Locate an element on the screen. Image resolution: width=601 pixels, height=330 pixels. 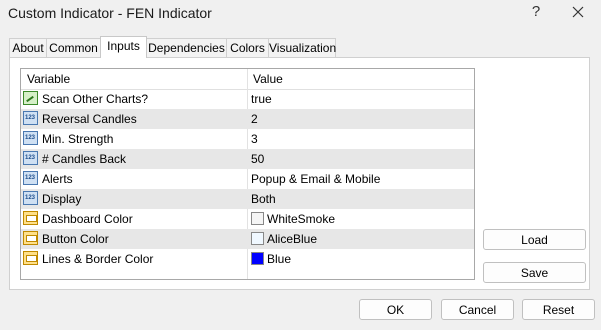
variable-value: WhiteSmoke is located at coordinates (301, 219).